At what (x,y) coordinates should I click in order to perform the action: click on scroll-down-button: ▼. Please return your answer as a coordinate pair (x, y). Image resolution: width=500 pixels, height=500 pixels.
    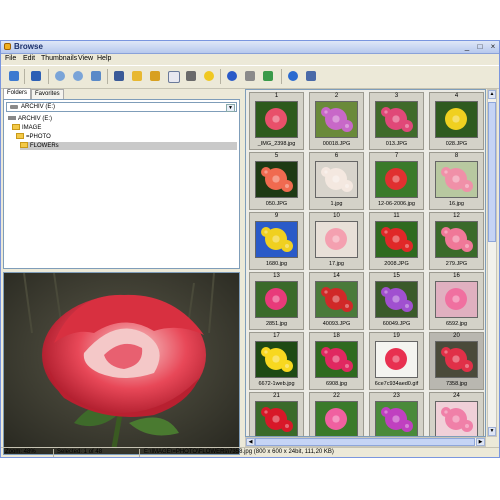
    Looking at the image, I should click on (492, 431).